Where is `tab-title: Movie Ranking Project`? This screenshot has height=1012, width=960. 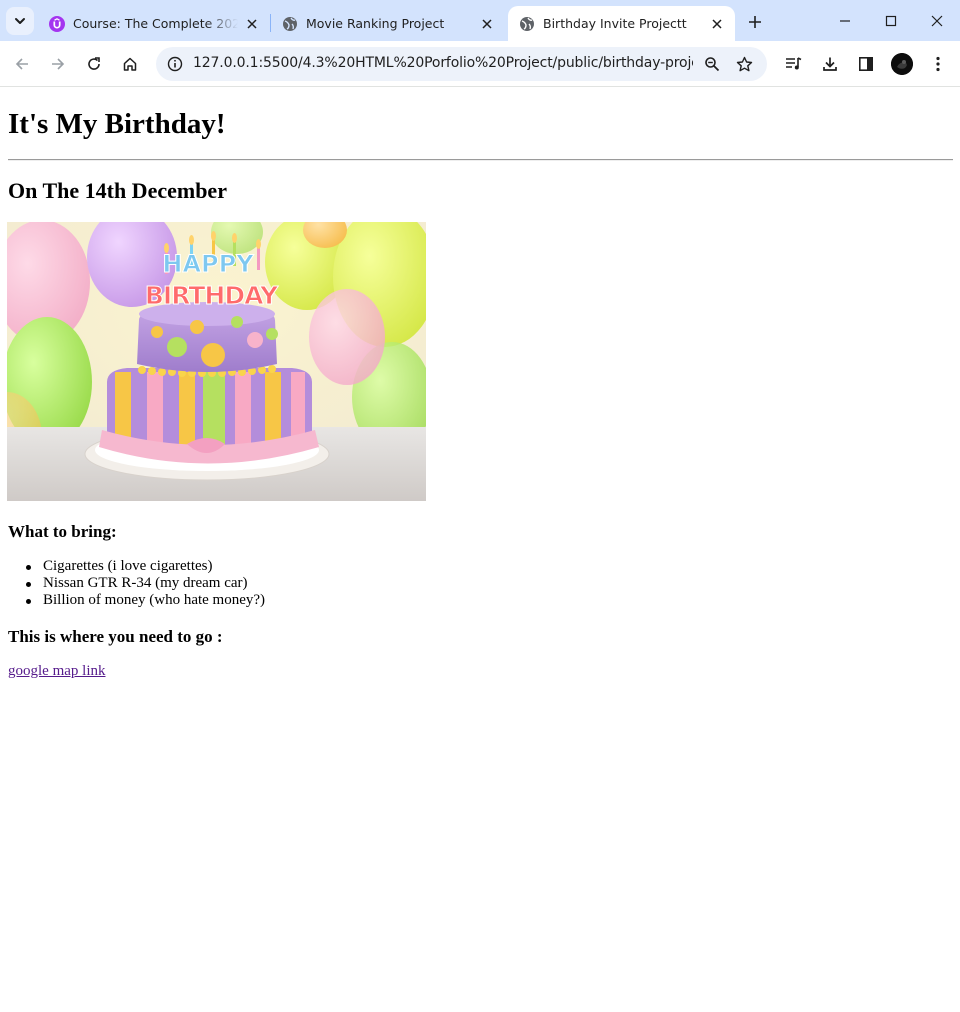 tab-title: Movie Ranking Project is located at coordinates (375, 23).